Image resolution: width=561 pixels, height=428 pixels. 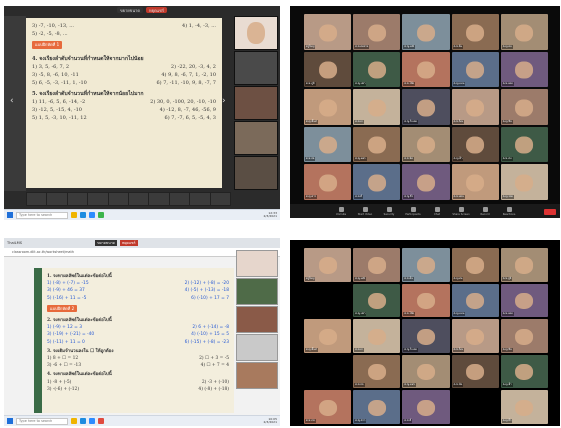 I want to click on video-tile: ด.ช.ม่อน, so click(x=475, y=182).